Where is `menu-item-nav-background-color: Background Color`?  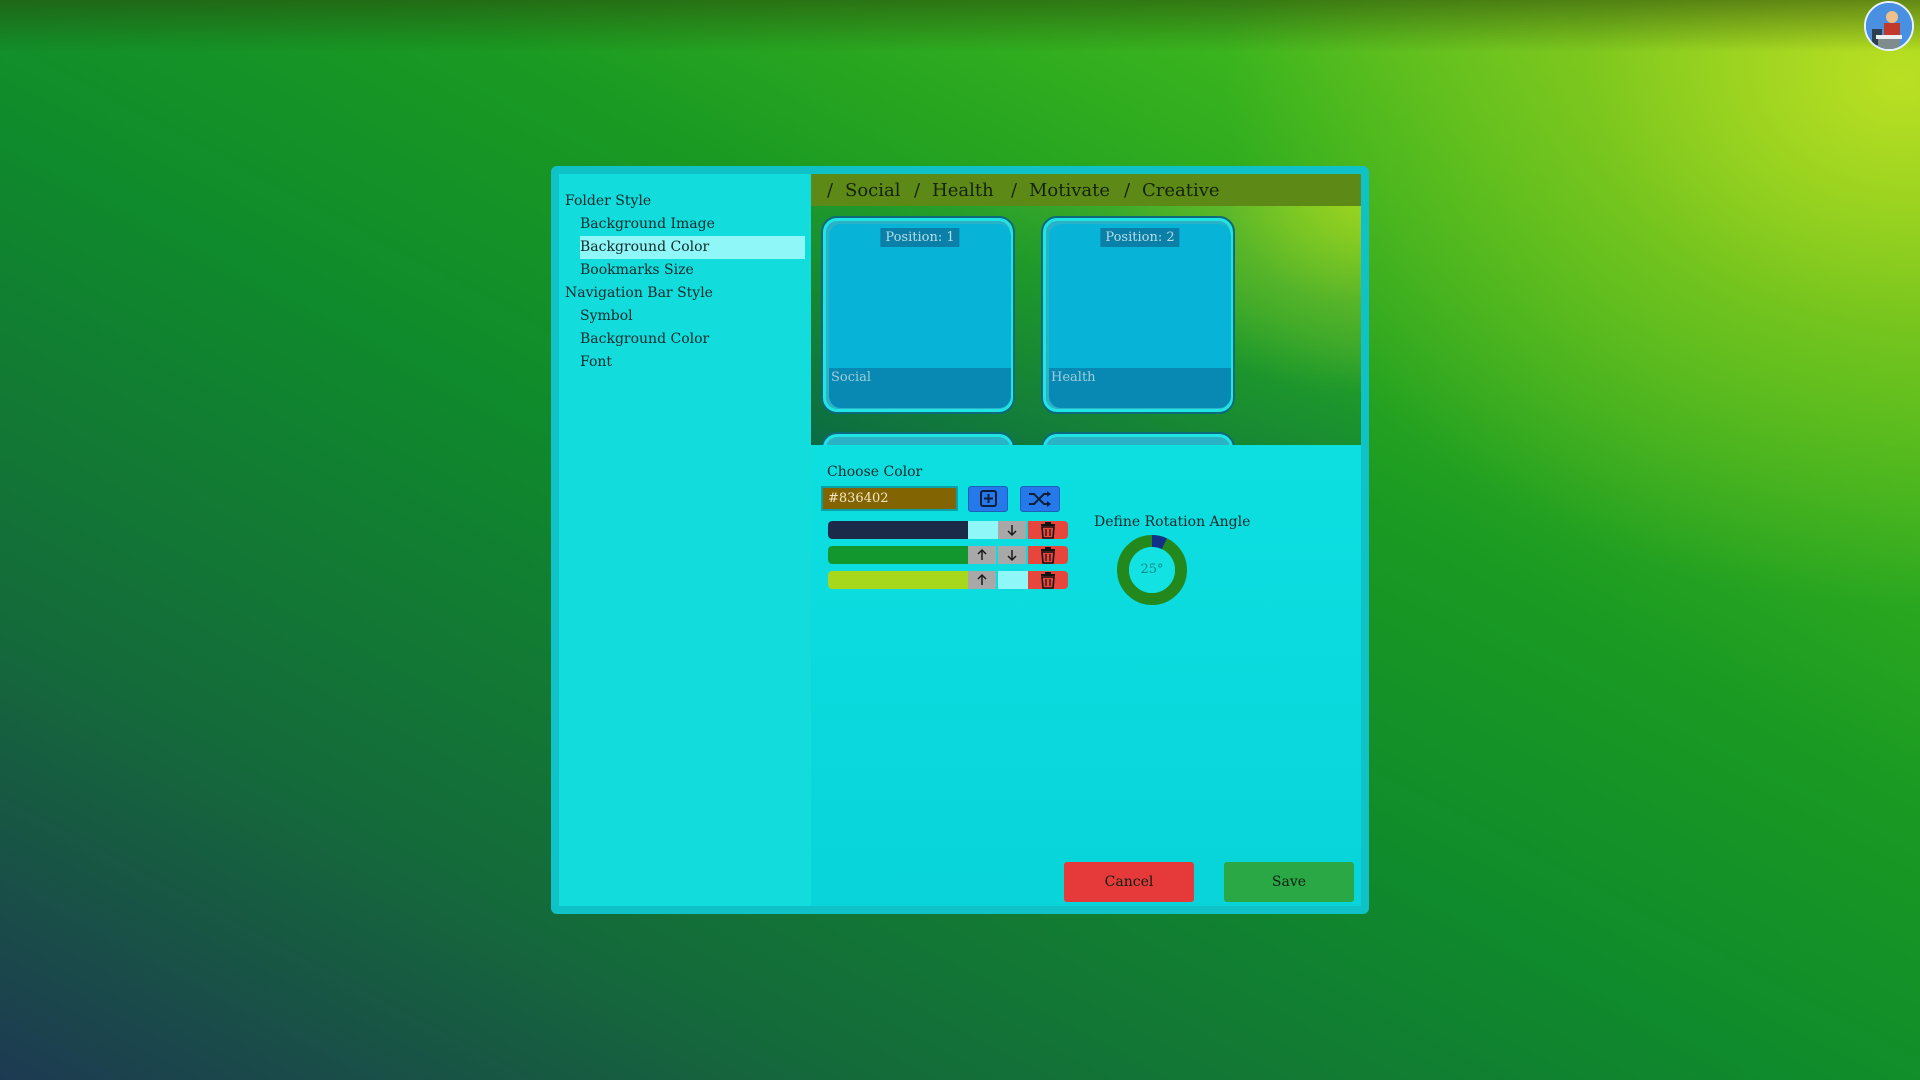
menu-item-nav-background-color: Background Color is located at coordinates (692, 339).